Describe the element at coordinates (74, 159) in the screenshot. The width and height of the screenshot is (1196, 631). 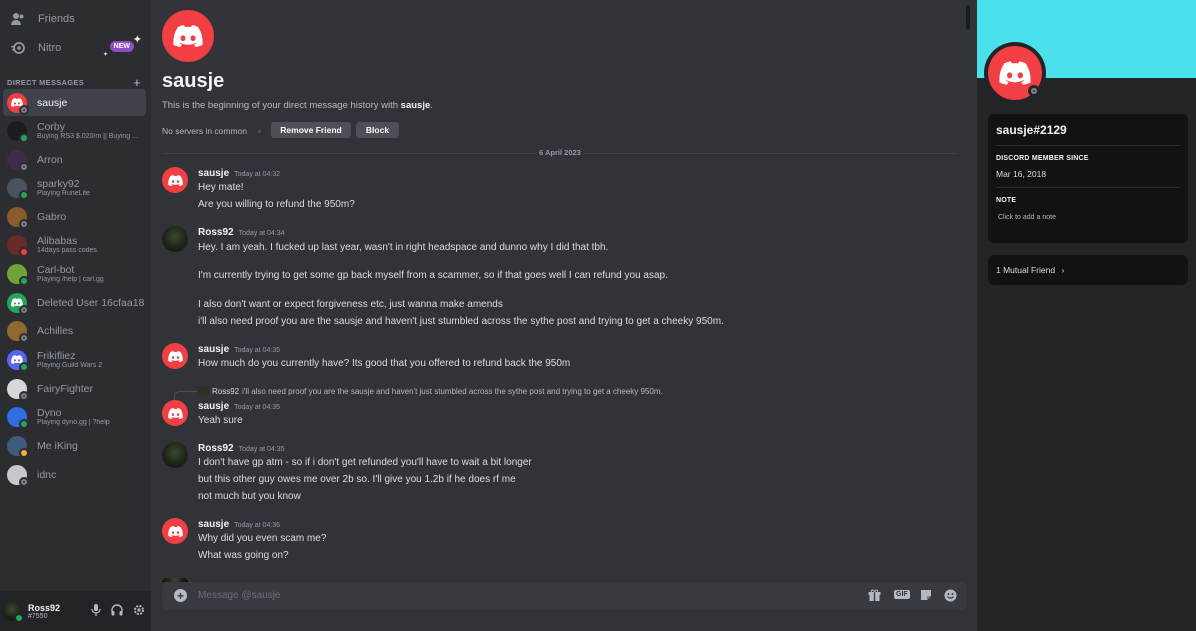
I see `dm-item: Arron` at that location.